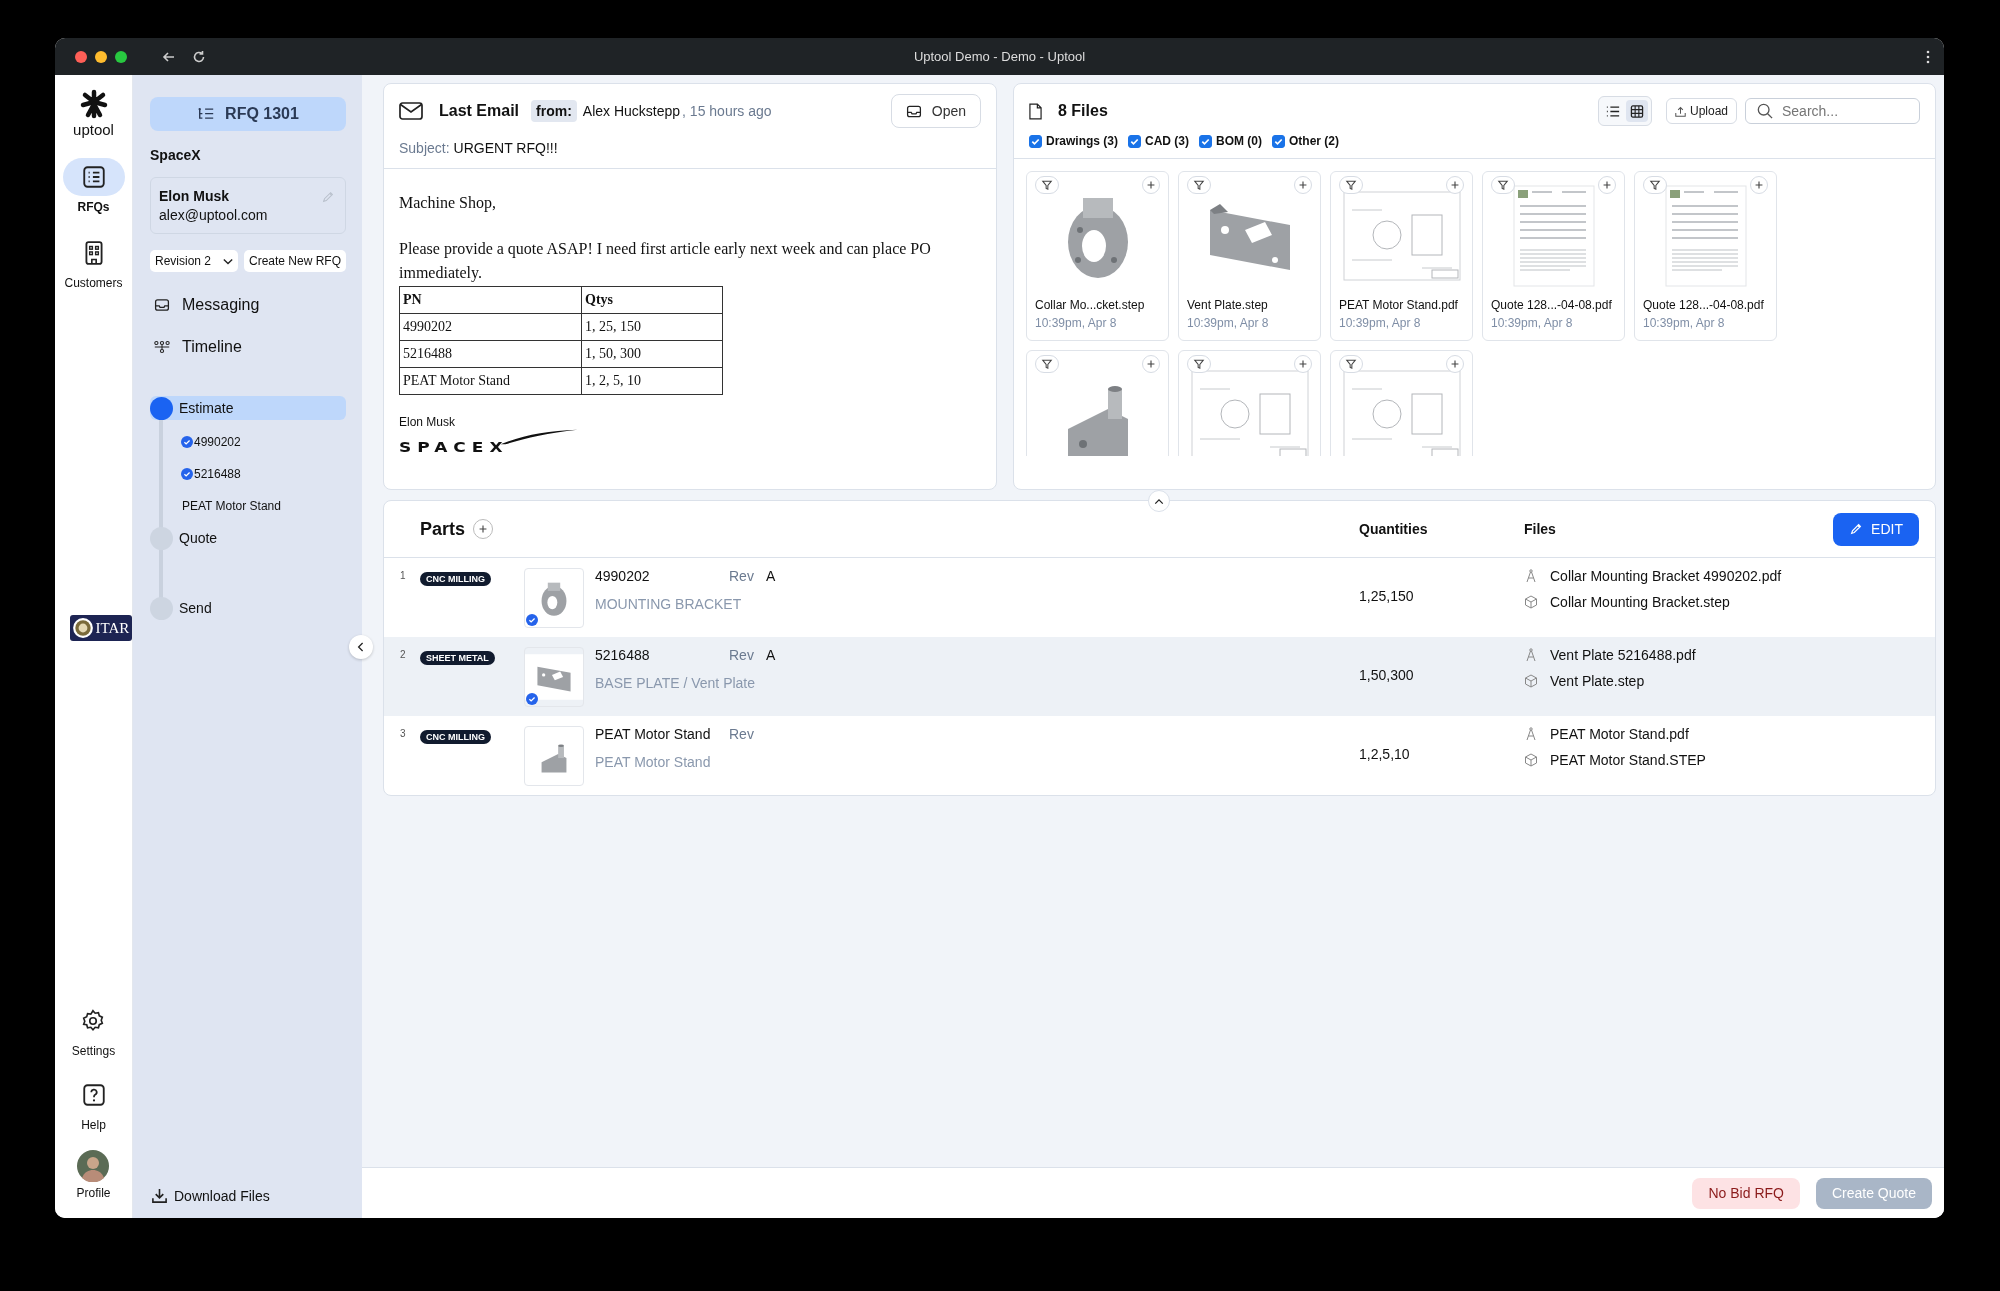 This screenshot has width=2000, height=1291. What do you see at coordinates (424, 148) in the screenshot?
I see `subject-label: Subject:` at bounding box center [424, 148].